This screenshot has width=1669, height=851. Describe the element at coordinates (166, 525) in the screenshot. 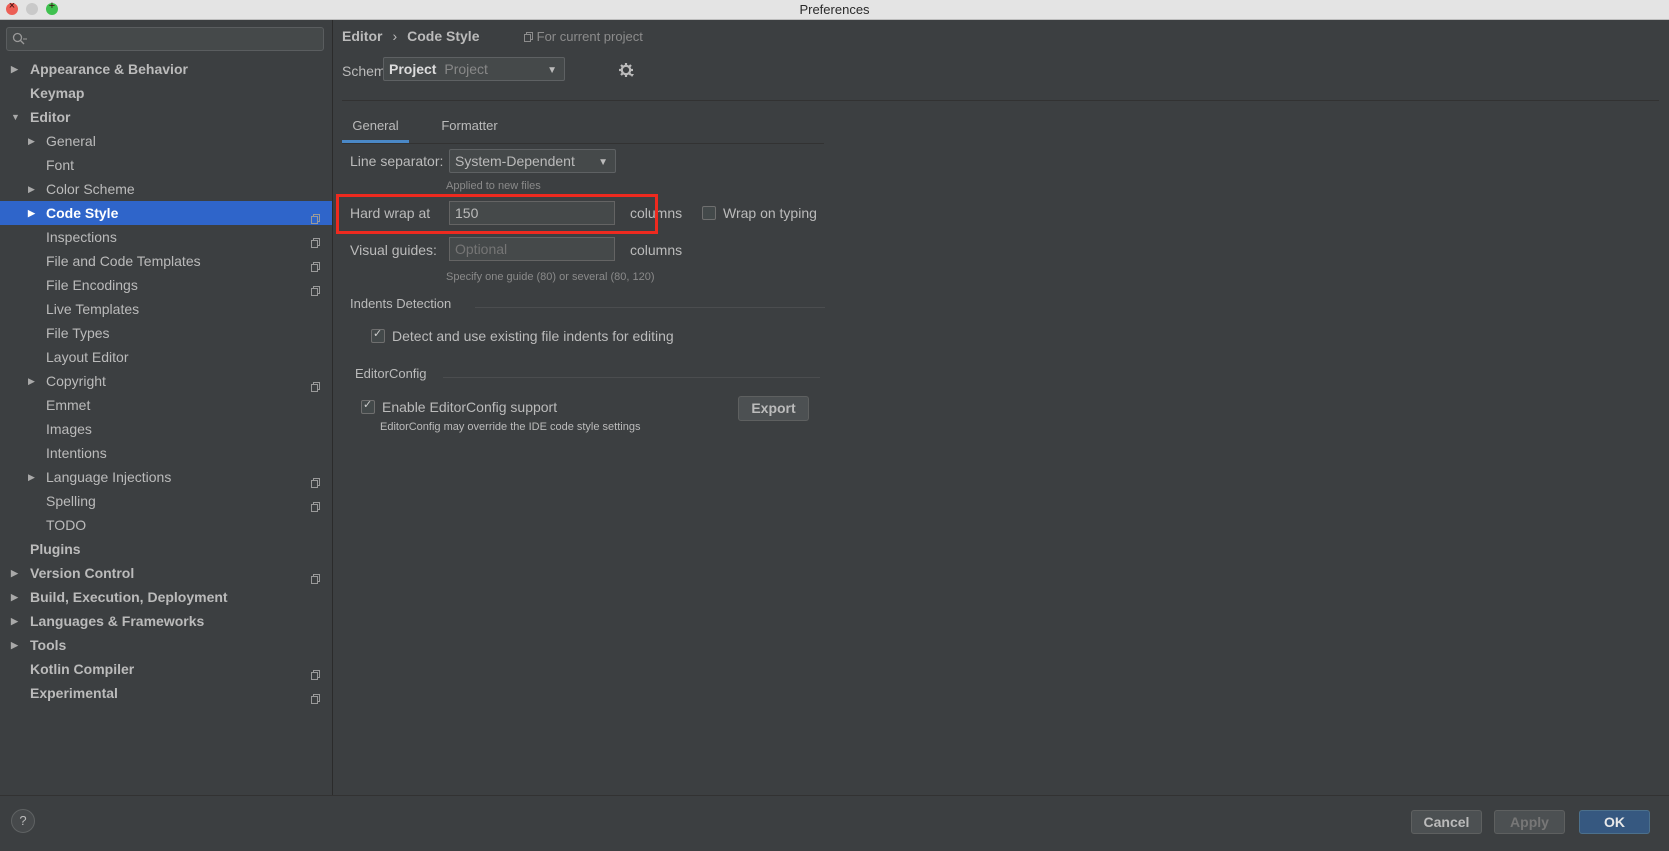

I see `sidebar-item-todo: TODO` at that location.